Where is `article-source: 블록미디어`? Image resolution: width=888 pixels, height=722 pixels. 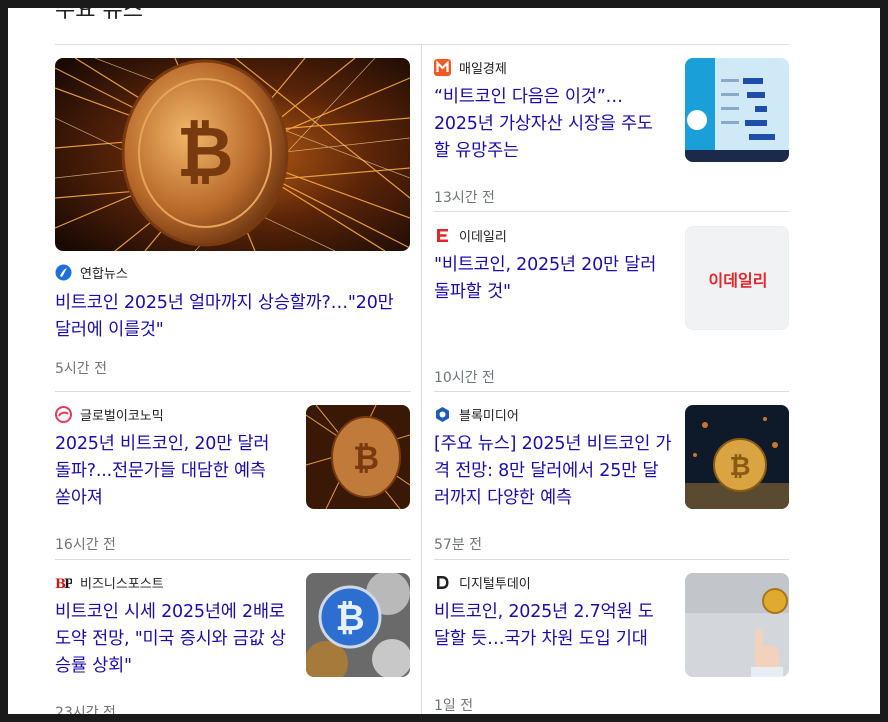
article-source: 블록미디어 is located at coordinates (476, 414).